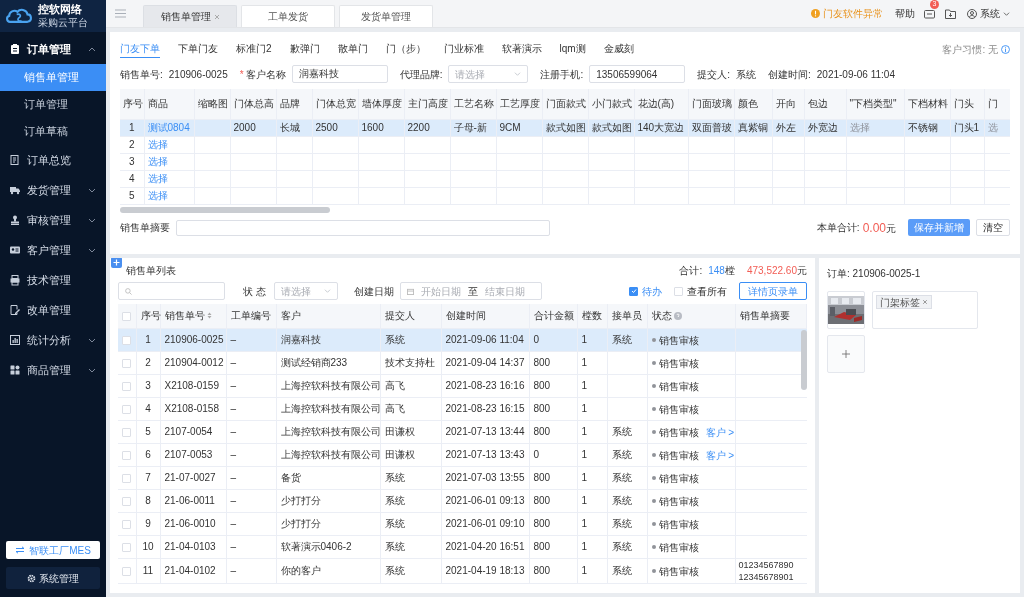 The image size is (1024, 597). Describe the element at coordinates (951, 13) in the screenshot. I see `folder-button` at that location.